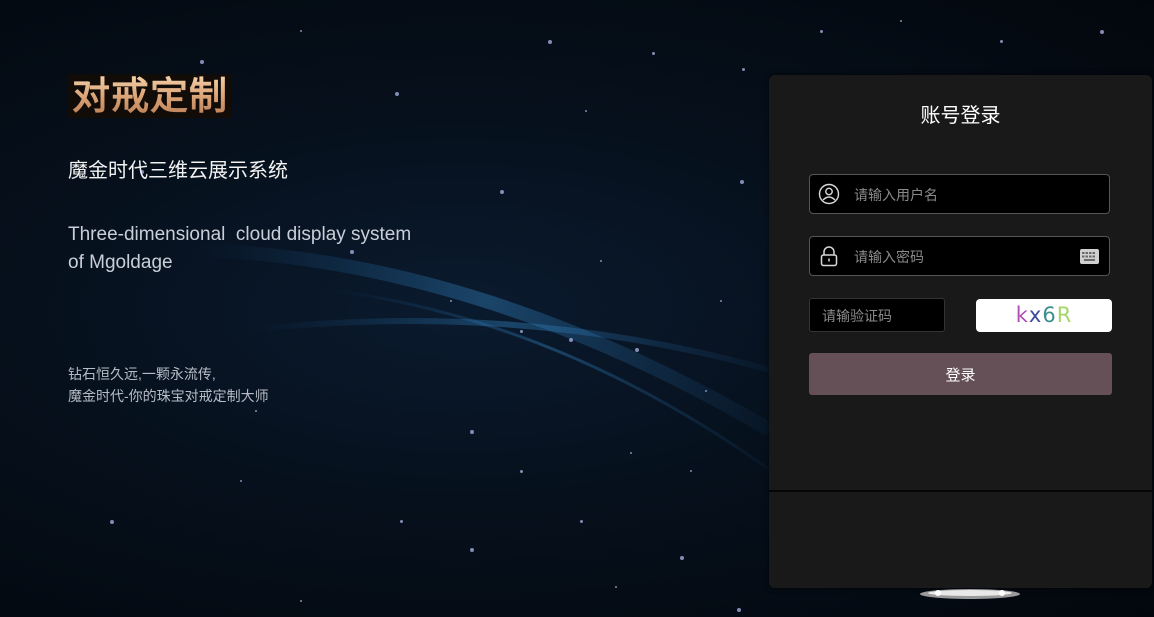 The height and width of the screenshot is (617, 1154). What do you see at coordinates (964, 257) in the screenshot?
I see `password-input` at bounding box center [964, 257].